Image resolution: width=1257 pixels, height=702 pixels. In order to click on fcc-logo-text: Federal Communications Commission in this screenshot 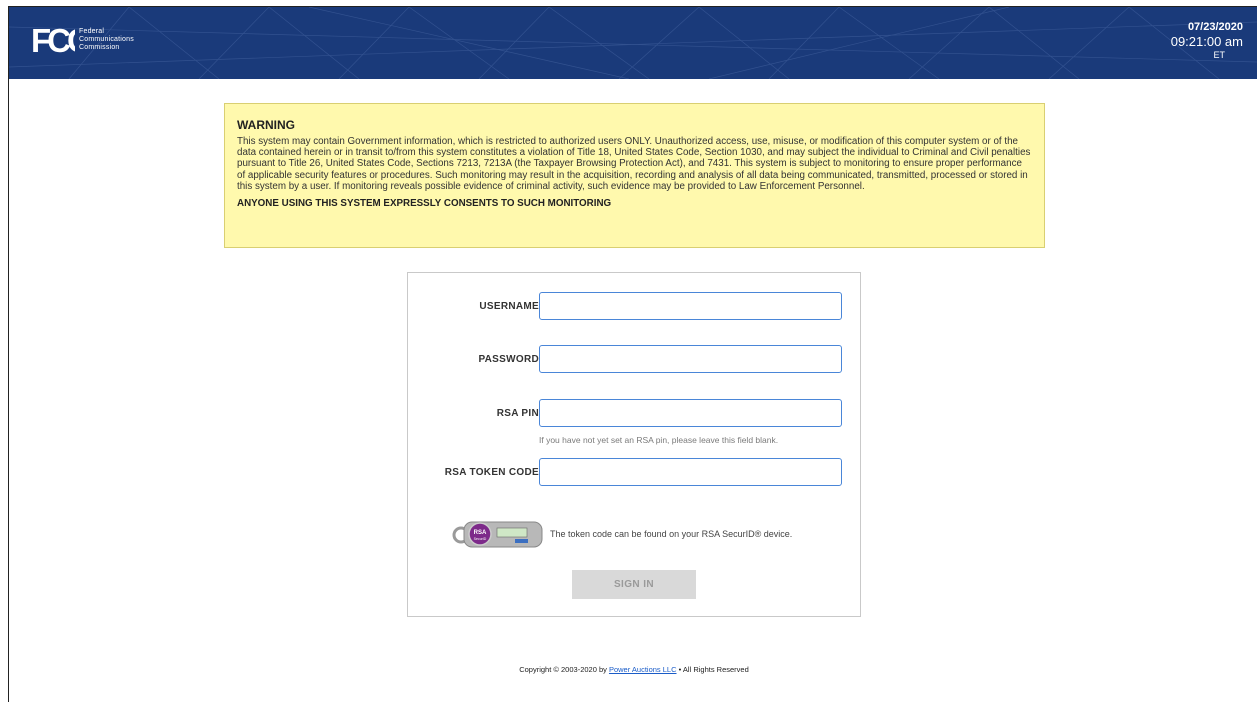, I will do `click(106, 40)`.